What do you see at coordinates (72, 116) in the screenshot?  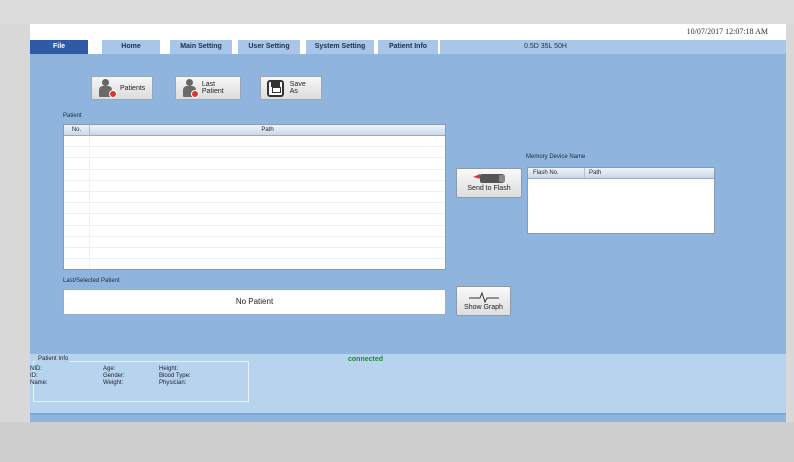 I see `patient-group-label: Patient` at bounding box center [72, 116].